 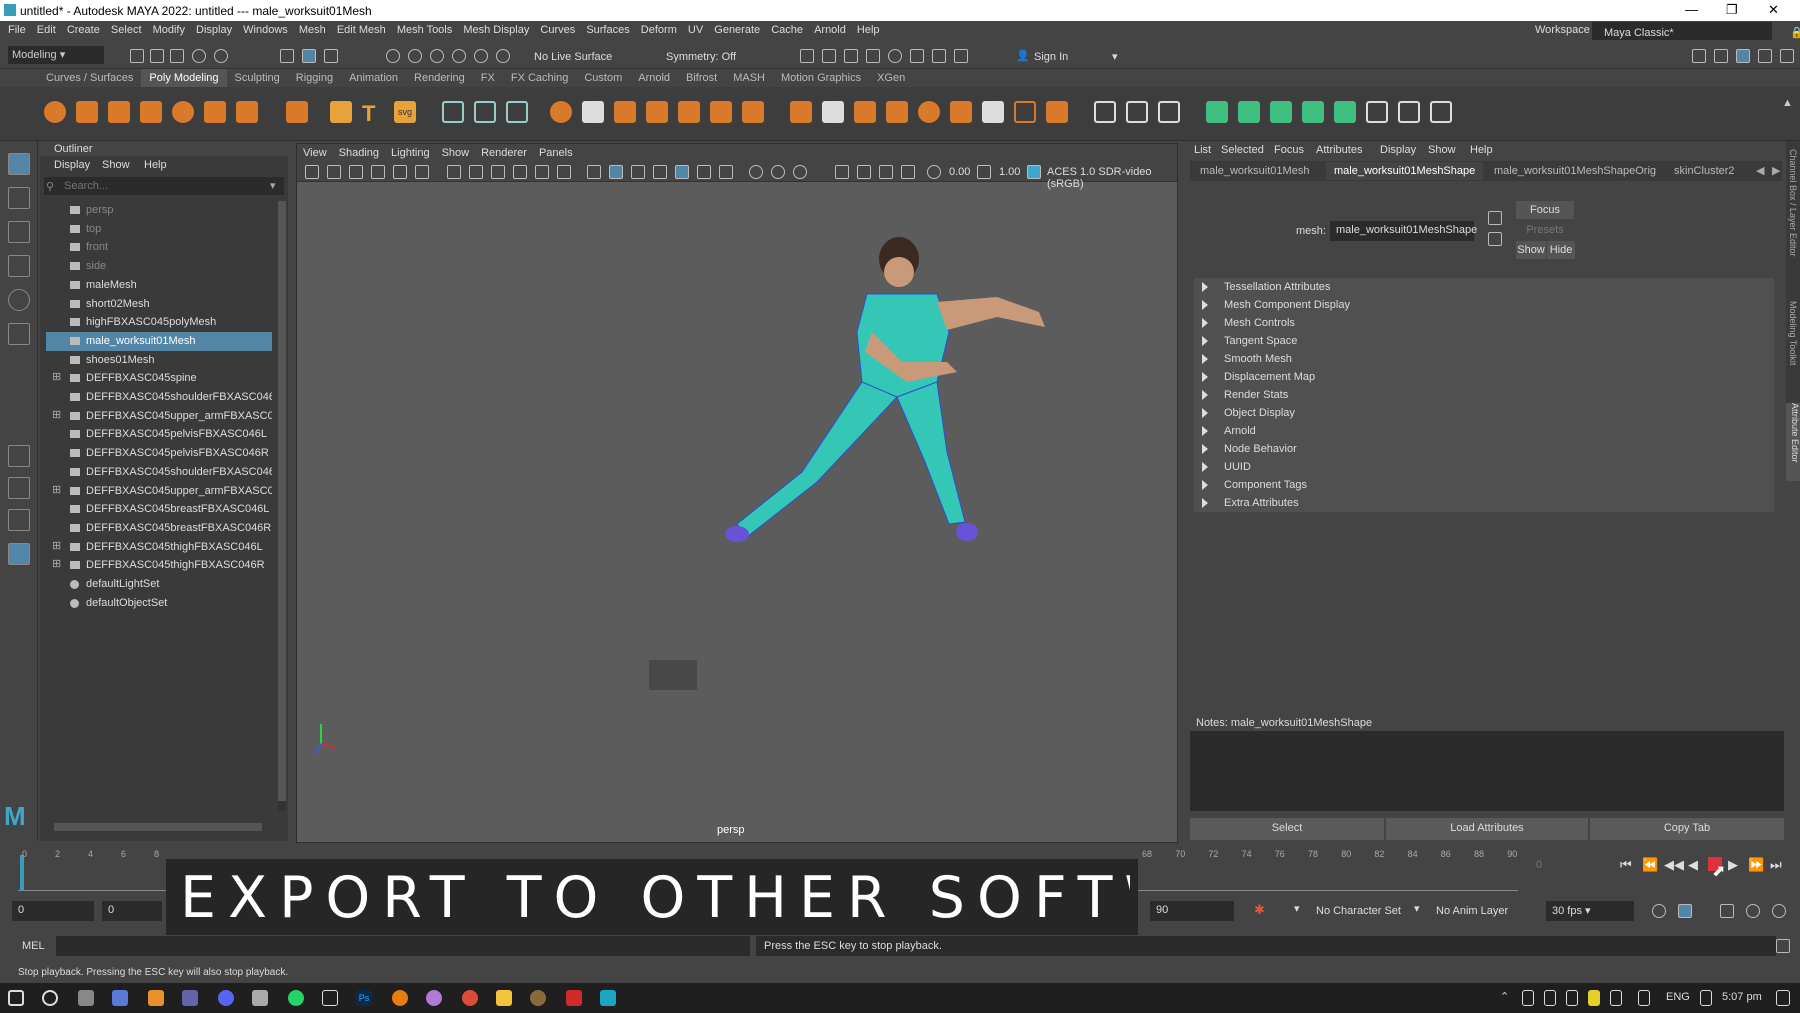 What do you see at coordinates (984, 172) in the screenshot?
I see `gamma-icon` at bounding box center [984, 172].